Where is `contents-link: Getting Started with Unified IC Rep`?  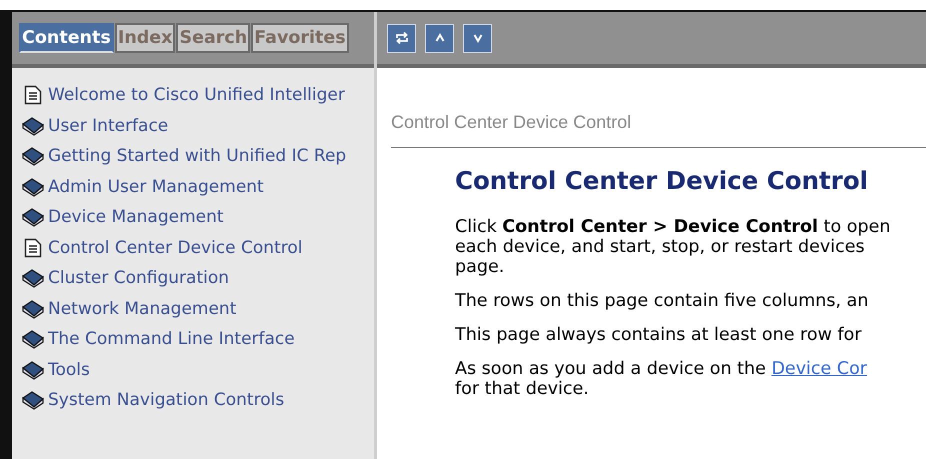
contents-link: Getting Started with Unified IC Rep is located at coordinates (197, 156).